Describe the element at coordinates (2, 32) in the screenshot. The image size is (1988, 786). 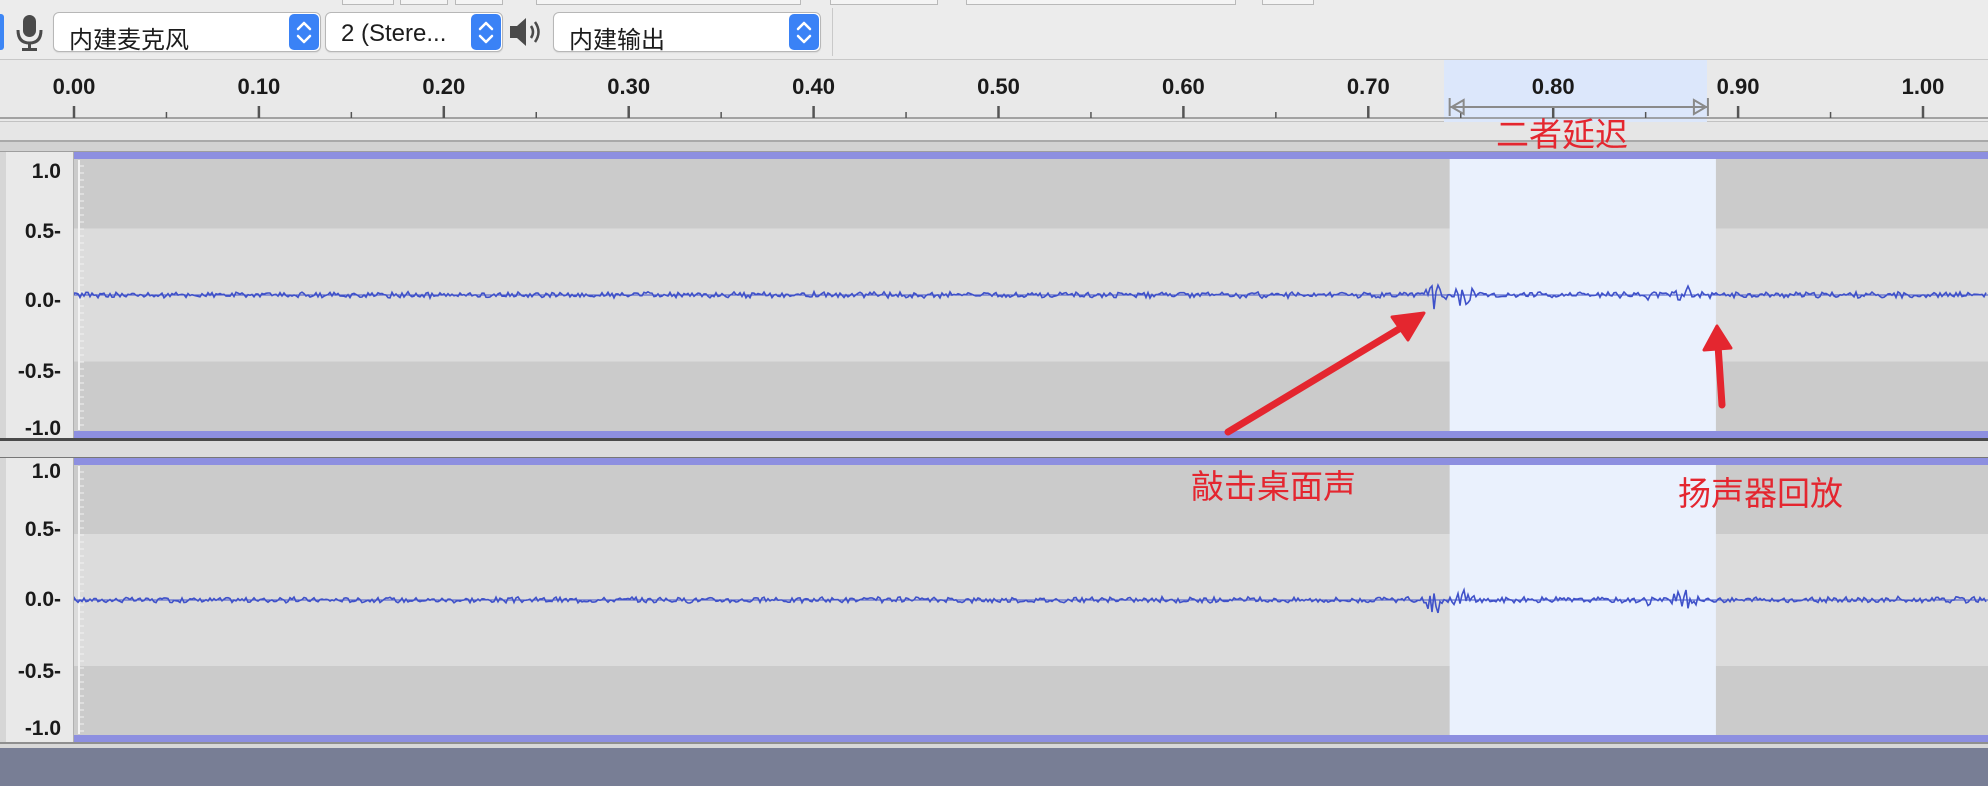
I see `toolbar-left-edge-control` at that location.